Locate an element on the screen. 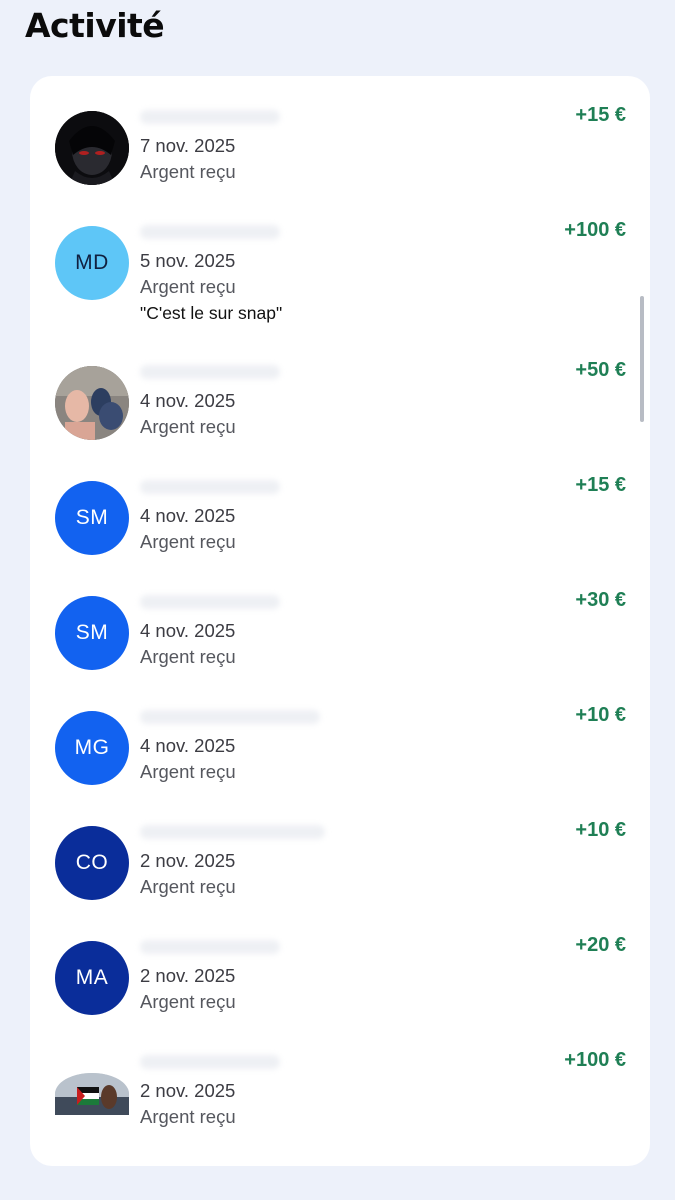  transaction-amount: +20 € is located at coordinates (600, 945).